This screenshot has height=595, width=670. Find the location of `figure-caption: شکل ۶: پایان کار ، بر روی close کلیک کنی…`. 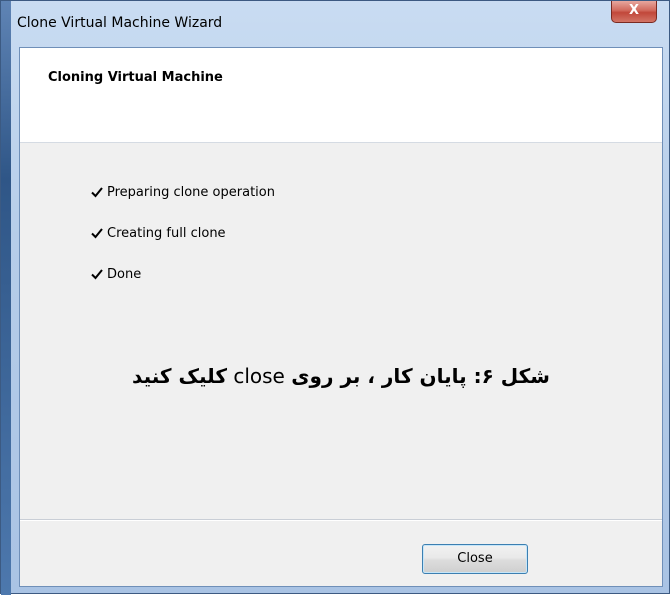

figure-caption: شکل ۶: پایان کار ، بر روی close کلیک کنی… is located at coordinates (341, 376).